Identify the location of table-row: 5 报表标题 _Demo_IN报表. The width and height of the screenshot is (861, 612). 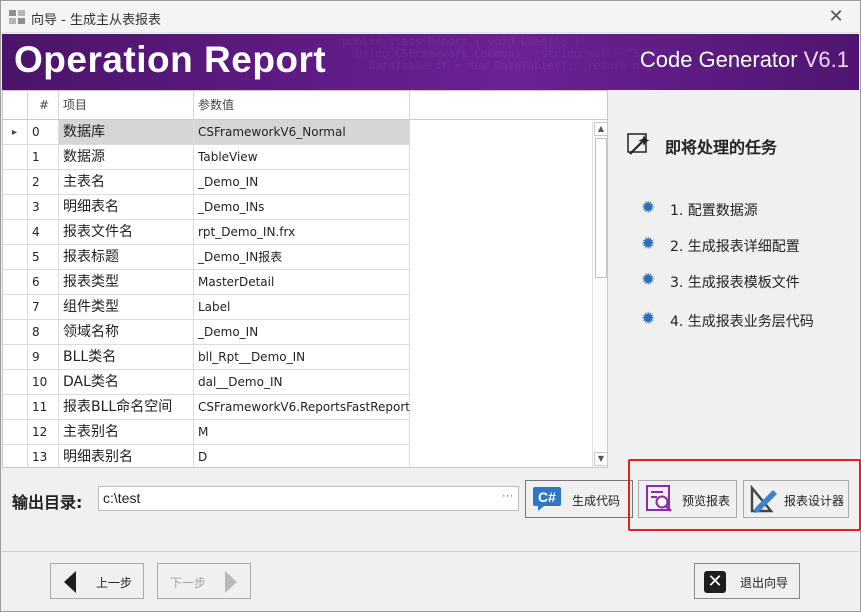
(298, 257).